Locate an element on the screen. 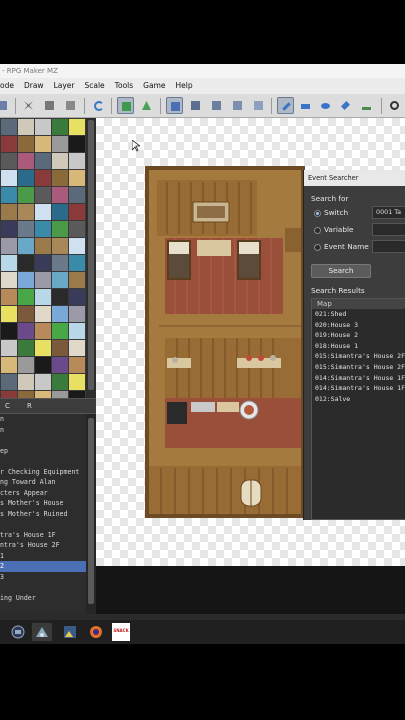 This screenshot has height=720, width=405. fill-icon is located at coordinates (345, 105).